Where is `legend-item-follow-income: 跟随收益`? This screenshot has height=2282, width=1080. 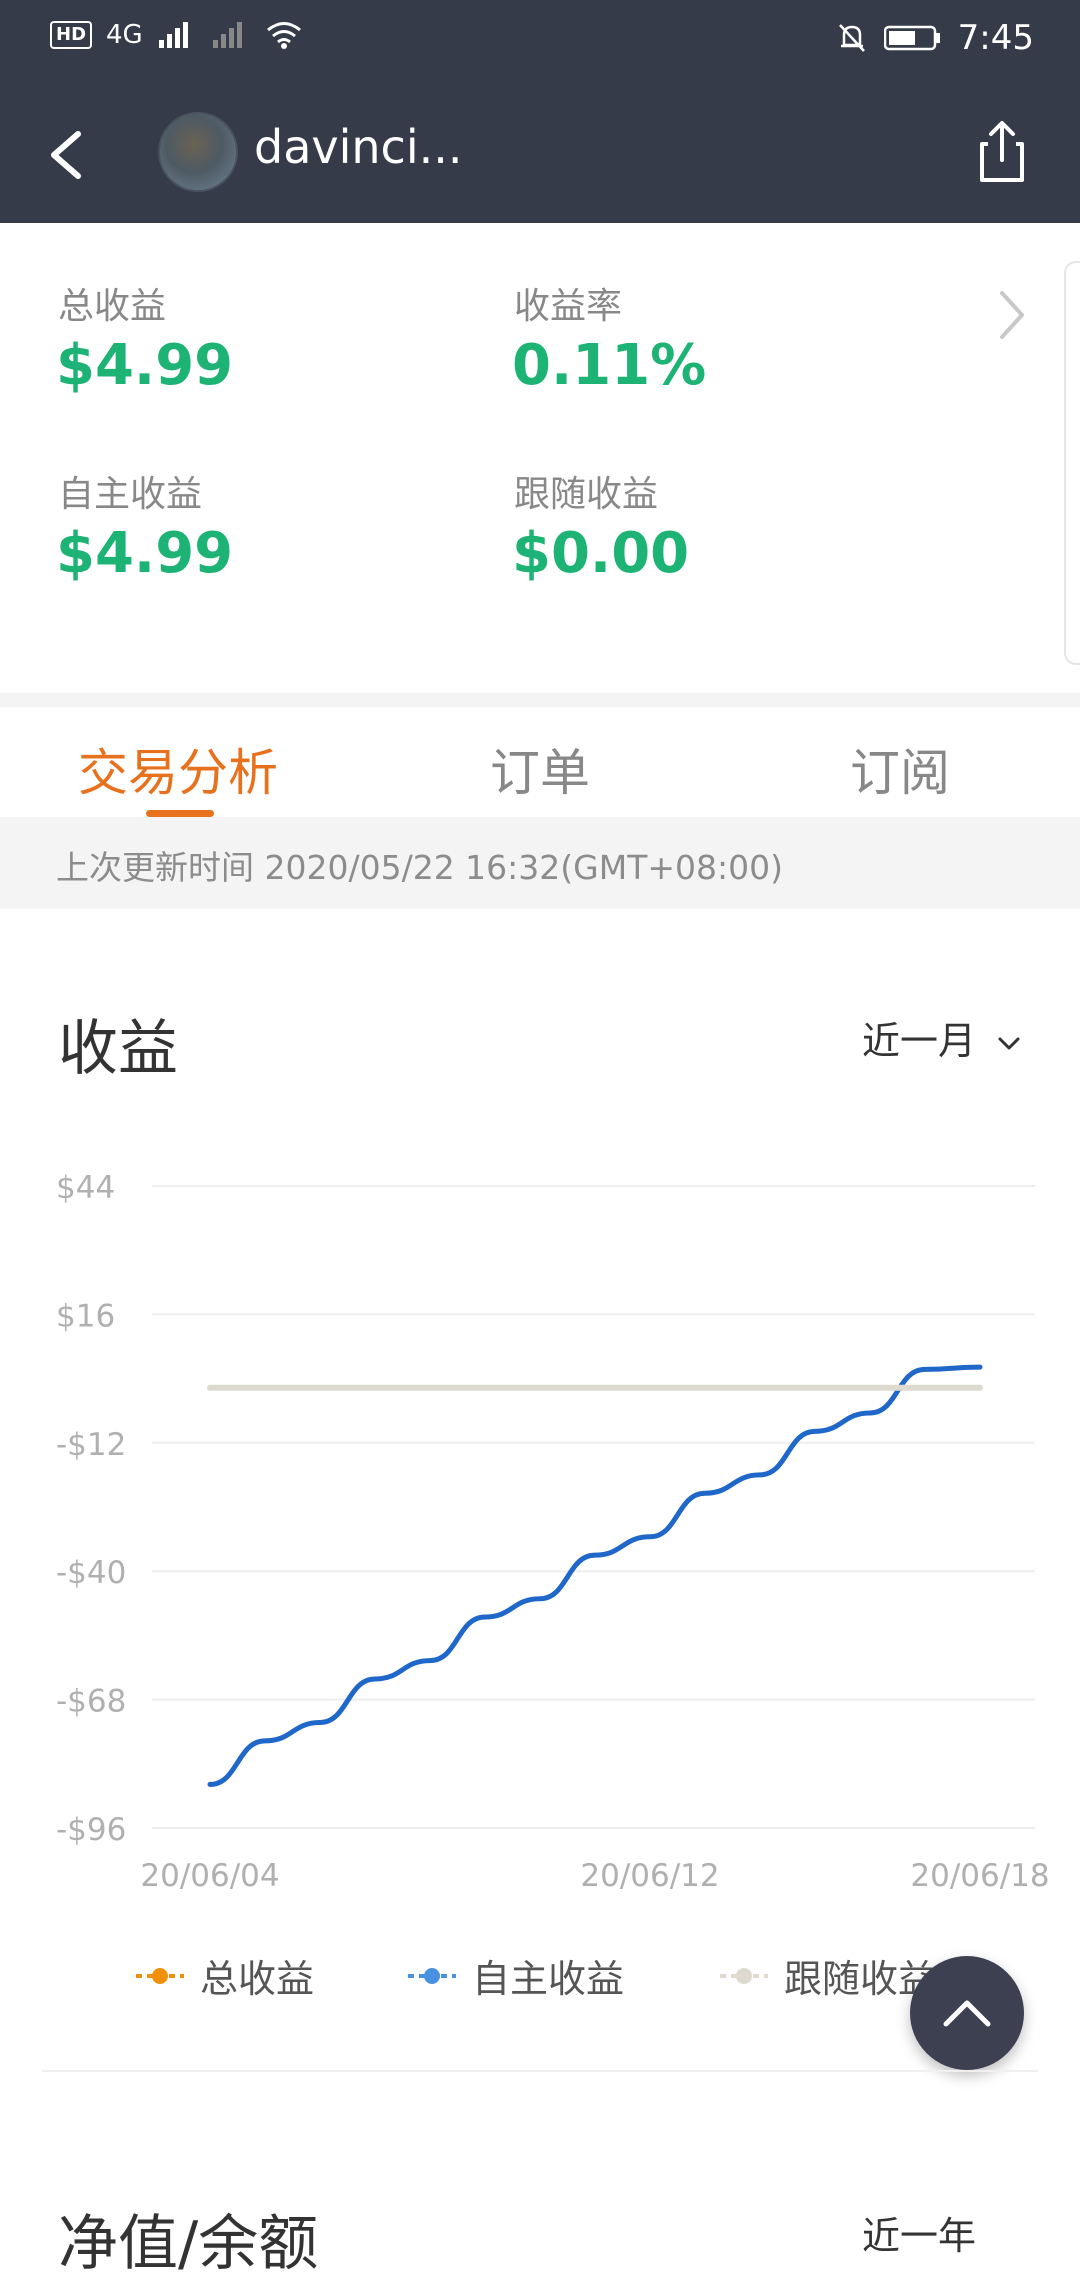
legend-item-follow-income: 跟随收益 is located at coordinates (827, 1975).